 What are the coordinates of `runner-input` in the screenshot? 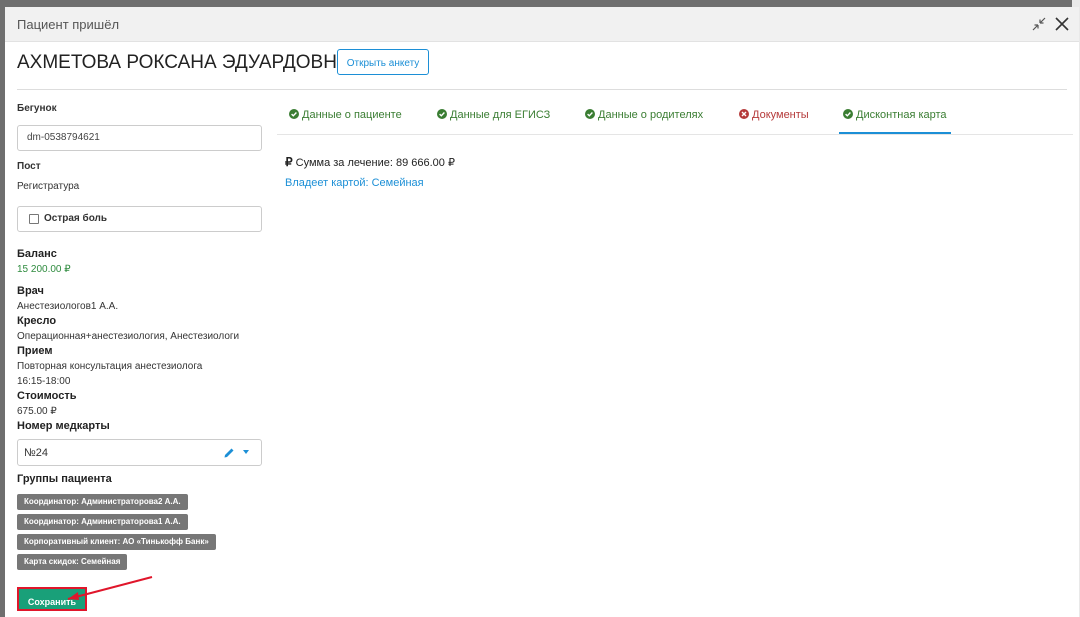 It's located at (137, 137).